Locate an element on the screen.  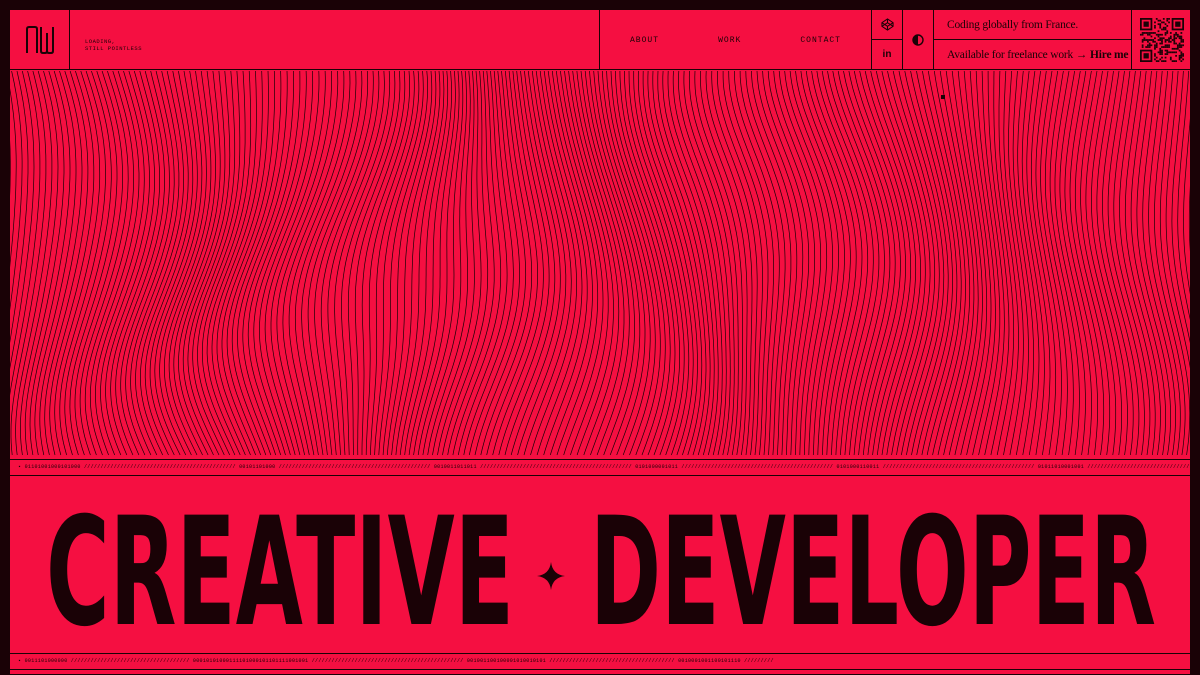
main-nav: ABOUT WORK CONTACT is located at coordinates (736, 40).